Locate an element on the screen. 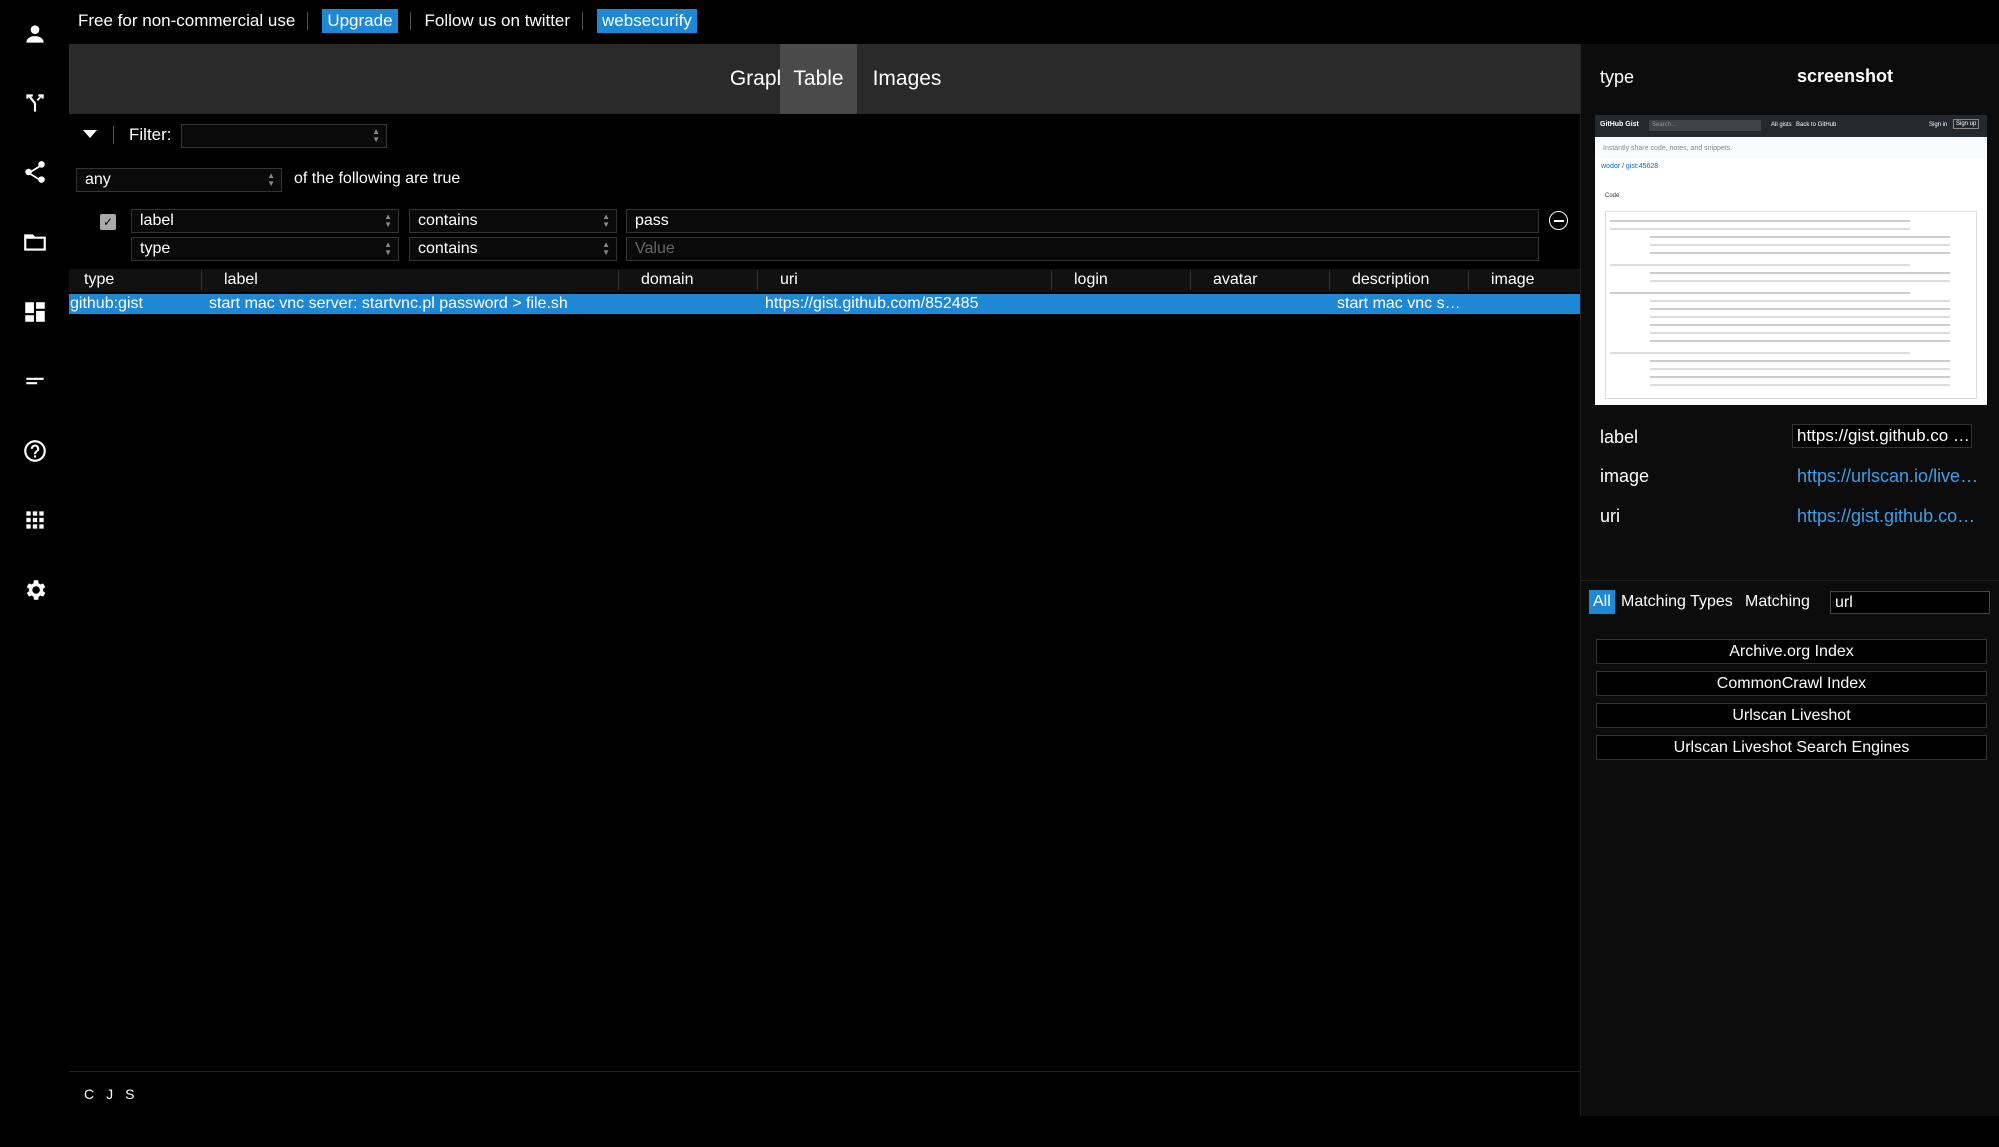 The width and height of the screenshot is (1999, 1147). view-tabs: Graph Table Images is located at coordinates (824, 79).